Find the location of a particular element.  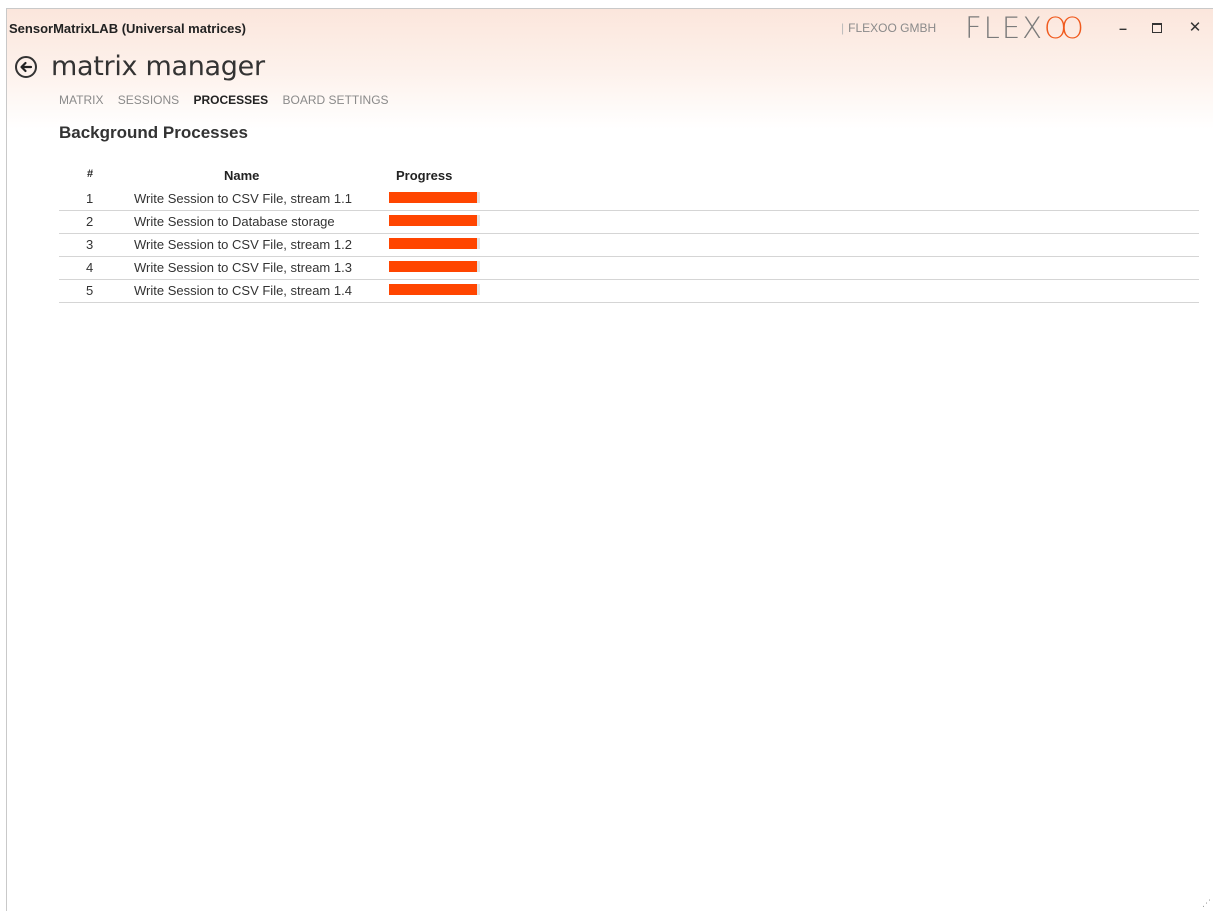

close-button: ✕ is located at coordinates (1195, 28).